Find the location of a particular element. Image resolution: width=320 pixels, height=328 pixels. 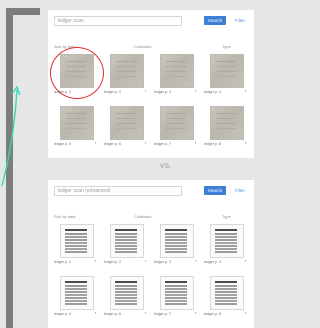

toolbar: ledger scan Search Filter is located at coordinates (151, 21).